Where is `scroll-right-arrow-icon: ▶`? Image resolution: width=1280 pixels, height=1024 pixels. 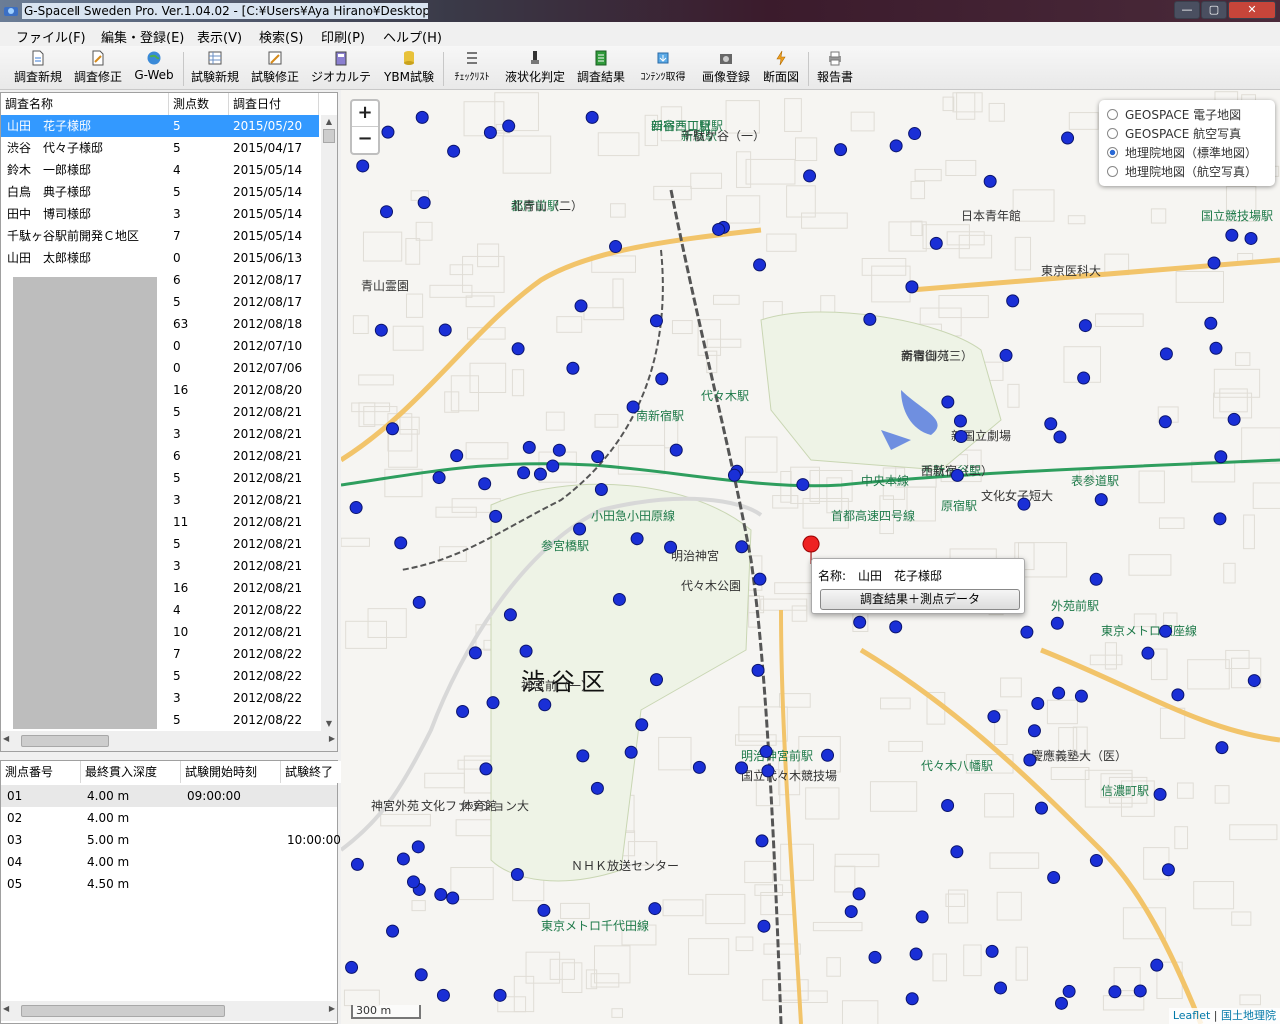 scroll-right-arrow-icon: ▶ is located at coordinates (332, 1008).